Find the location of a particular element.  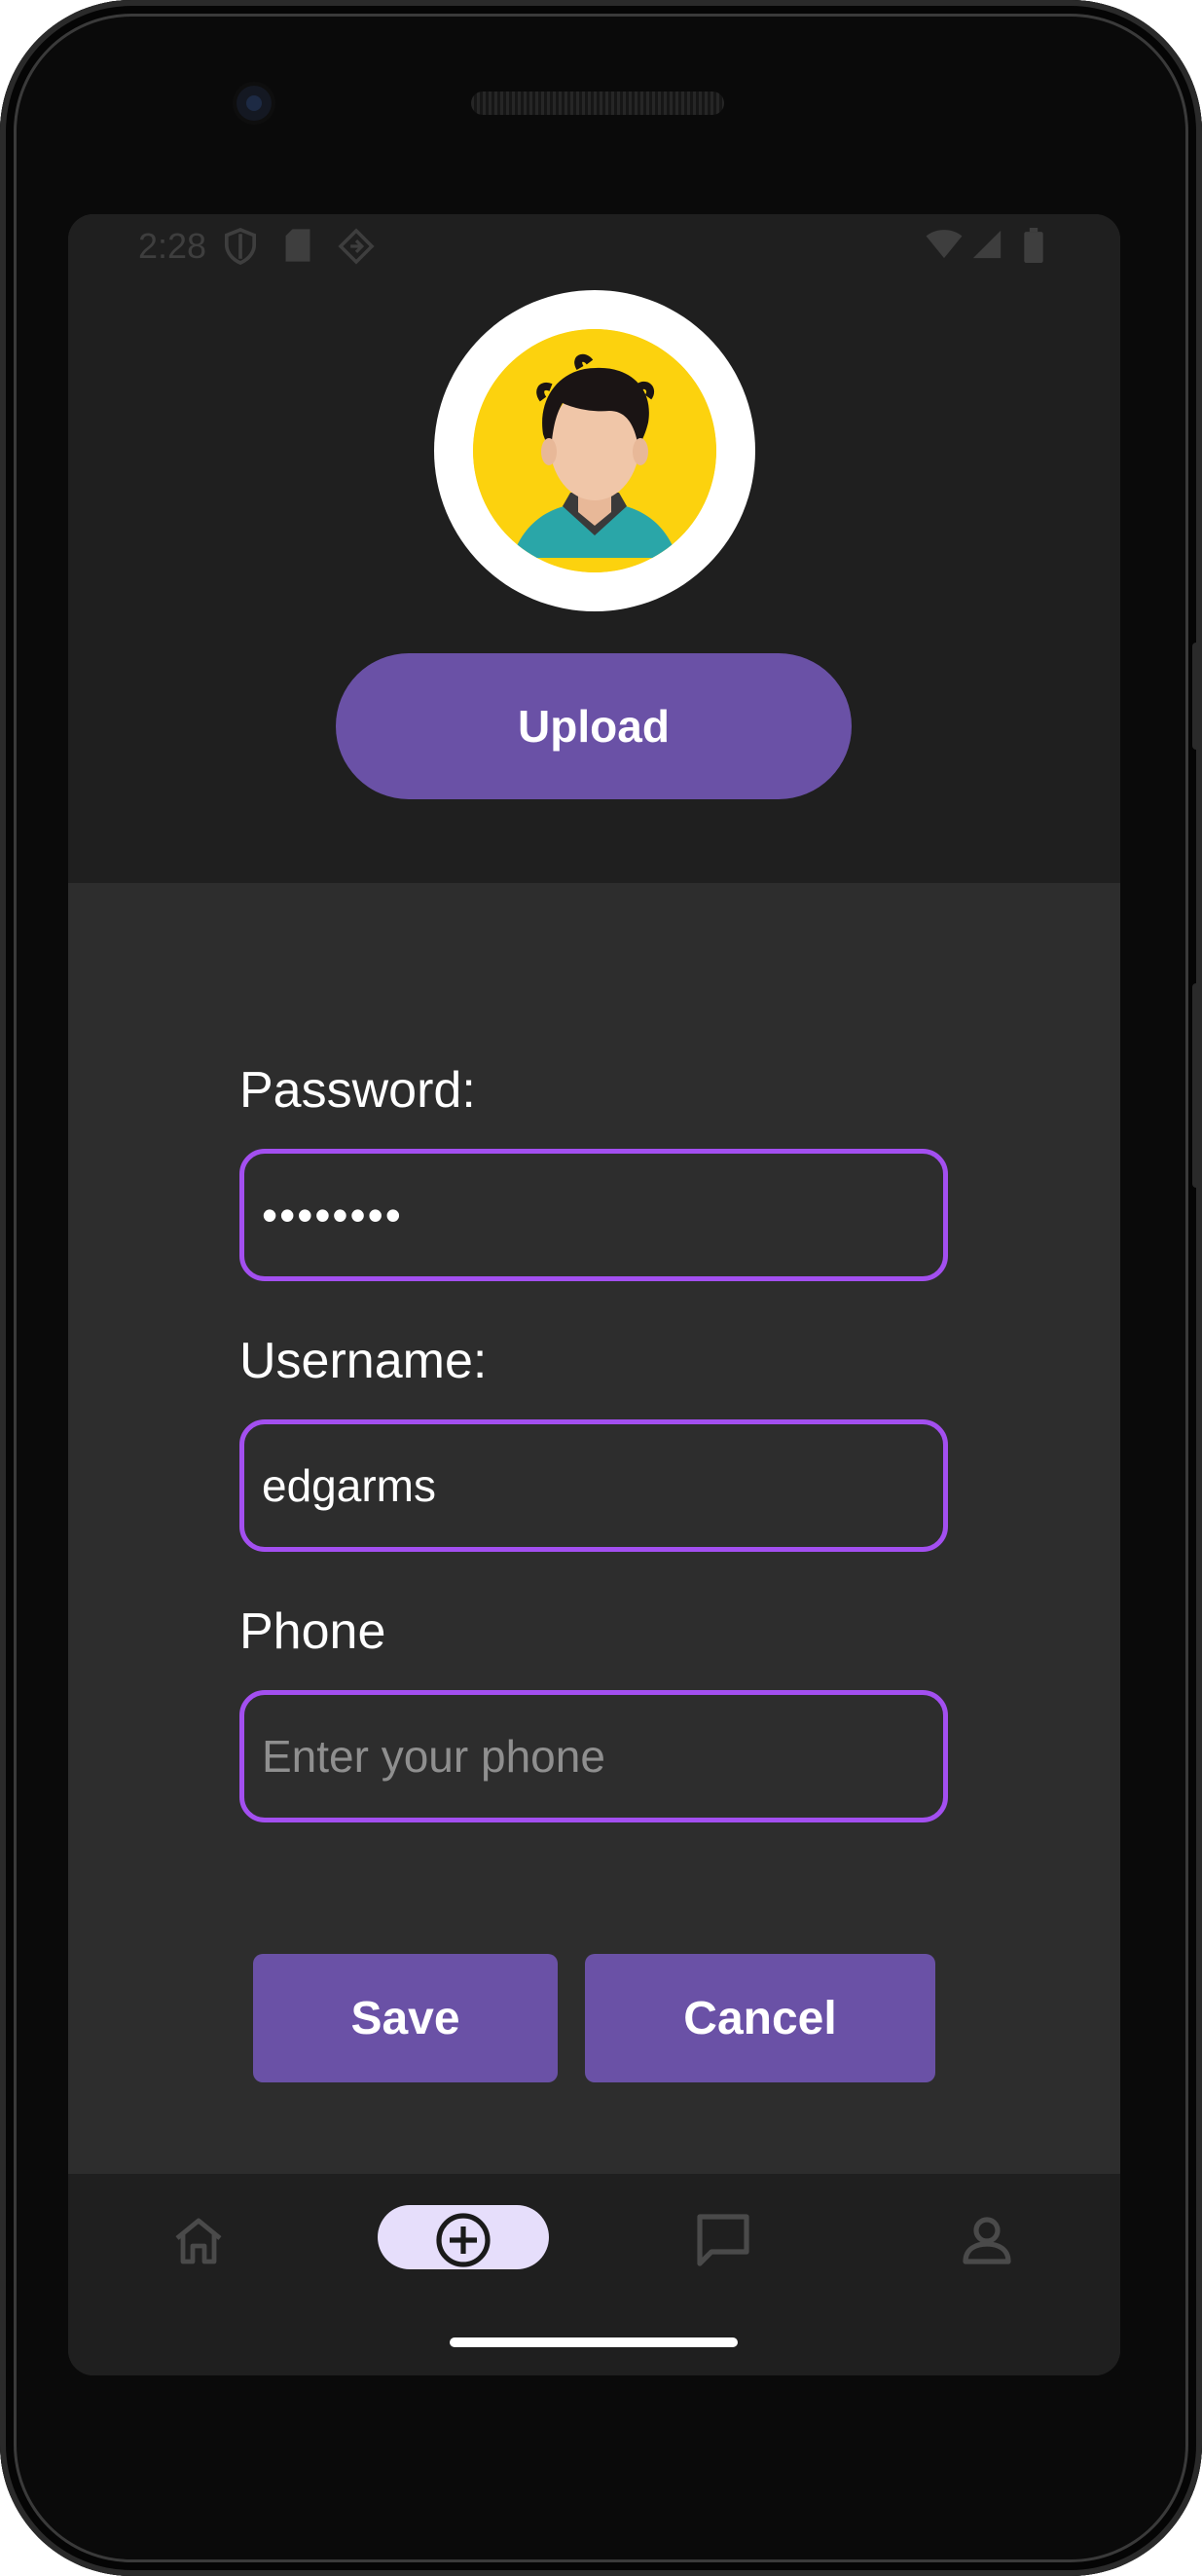

password-label: Password: is located at coordinates (357, 1090).